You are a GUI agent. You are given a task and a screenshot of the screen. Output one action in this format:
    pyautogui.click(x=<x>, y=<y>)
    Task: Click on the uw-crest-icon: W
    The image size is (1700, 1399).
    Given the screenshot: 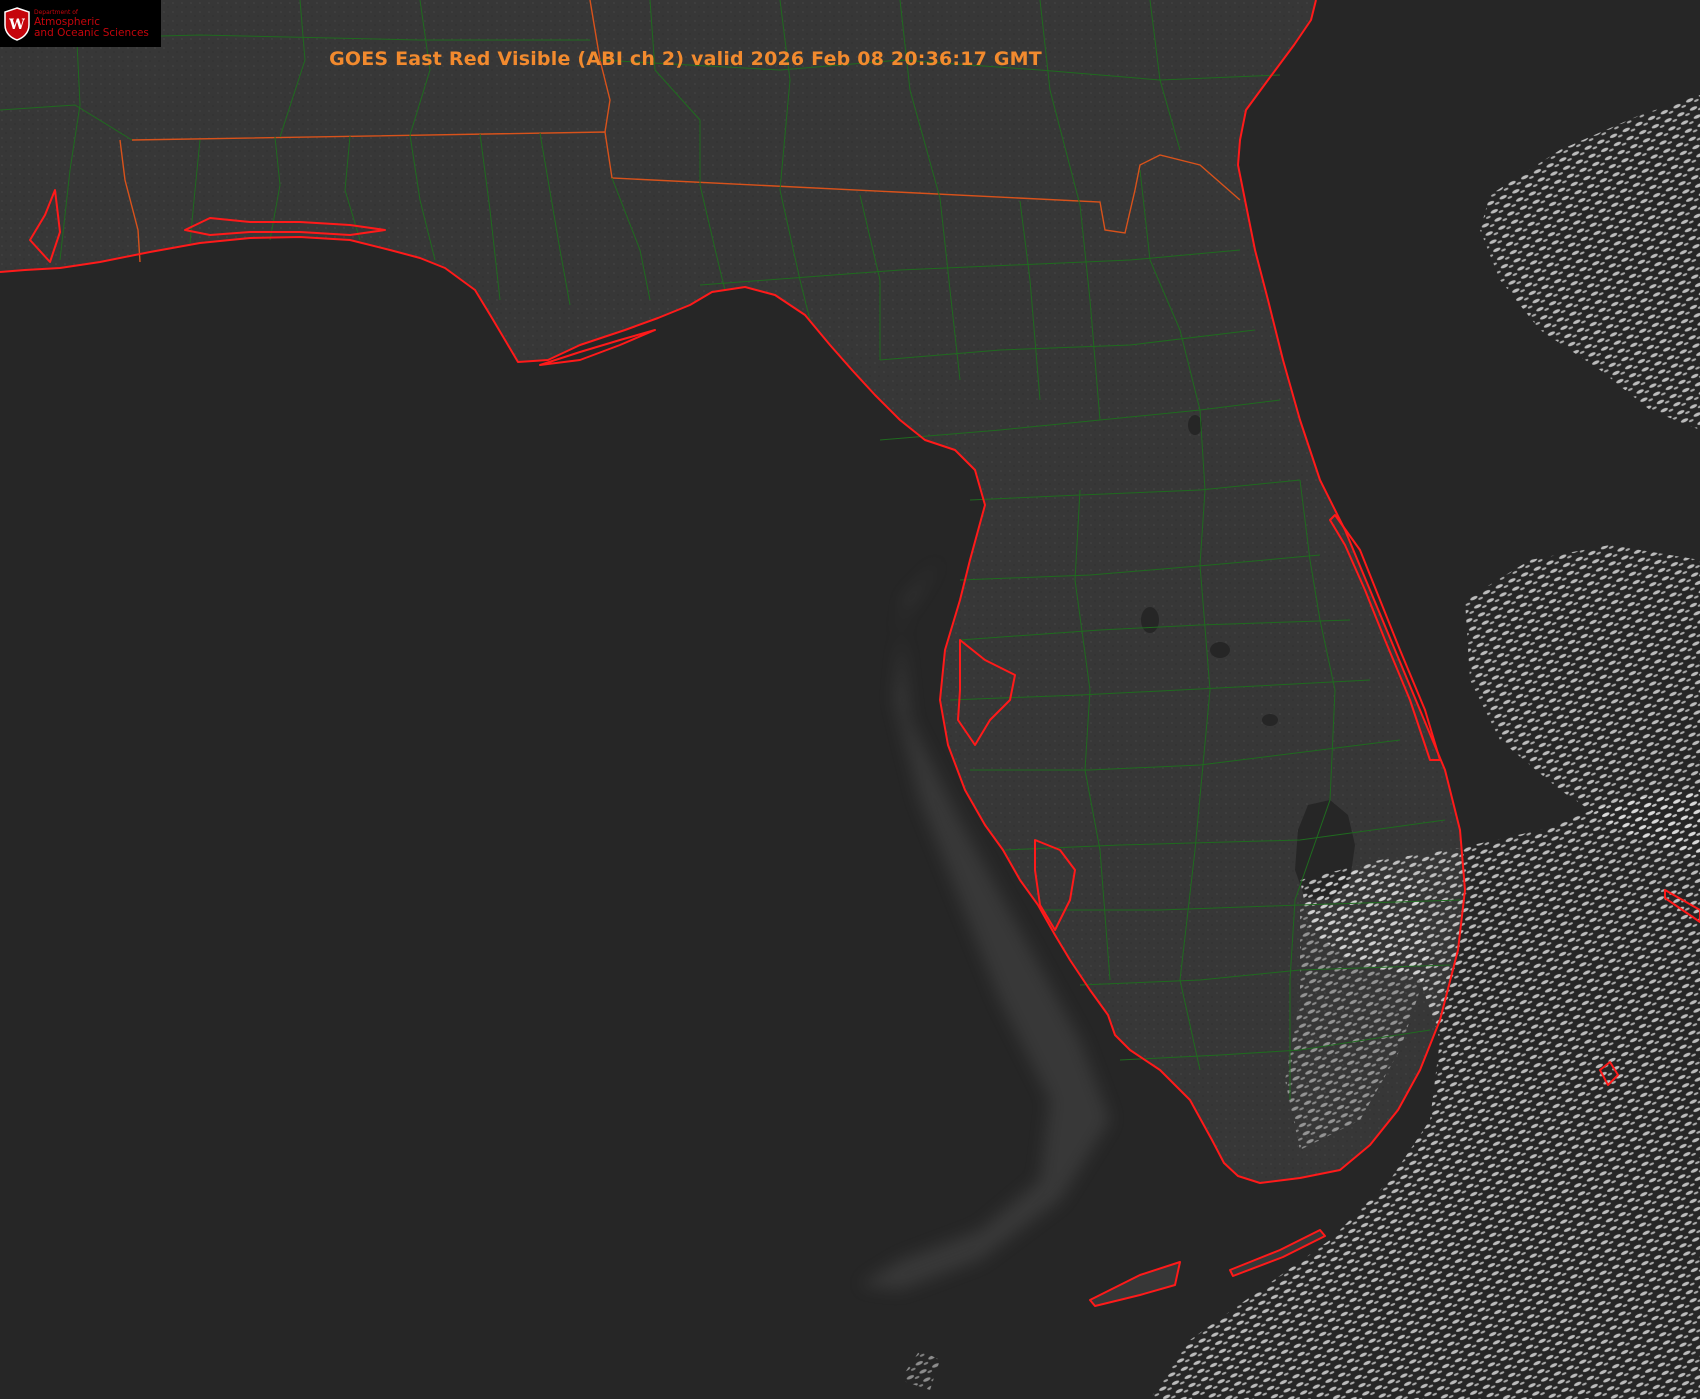 What is the action you would take?
    pyautogui.click(x=17, y=23)
    